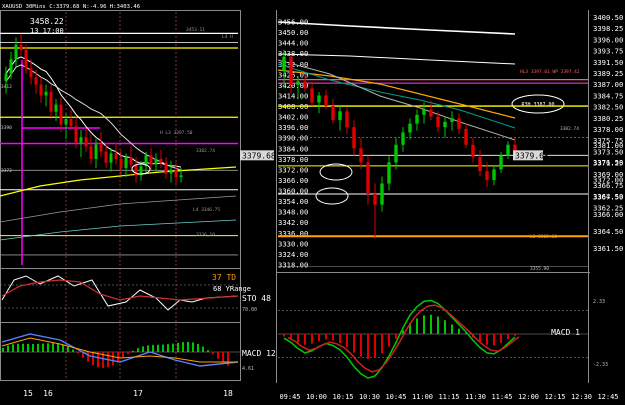  What do you see at coordinates (396, 59) in the screenshot?
I see `right-ma-second` at bounding box center [396, 59].